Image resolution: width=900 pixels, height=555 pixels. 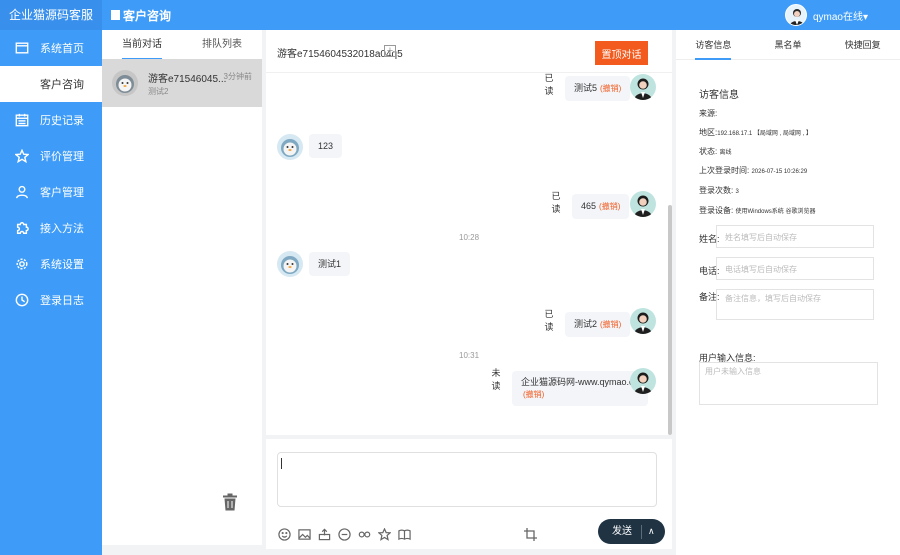 I want to click on region-value: 192.168.17.1 【局域网 , 局域网 , 】, so click(x=764, y=134).